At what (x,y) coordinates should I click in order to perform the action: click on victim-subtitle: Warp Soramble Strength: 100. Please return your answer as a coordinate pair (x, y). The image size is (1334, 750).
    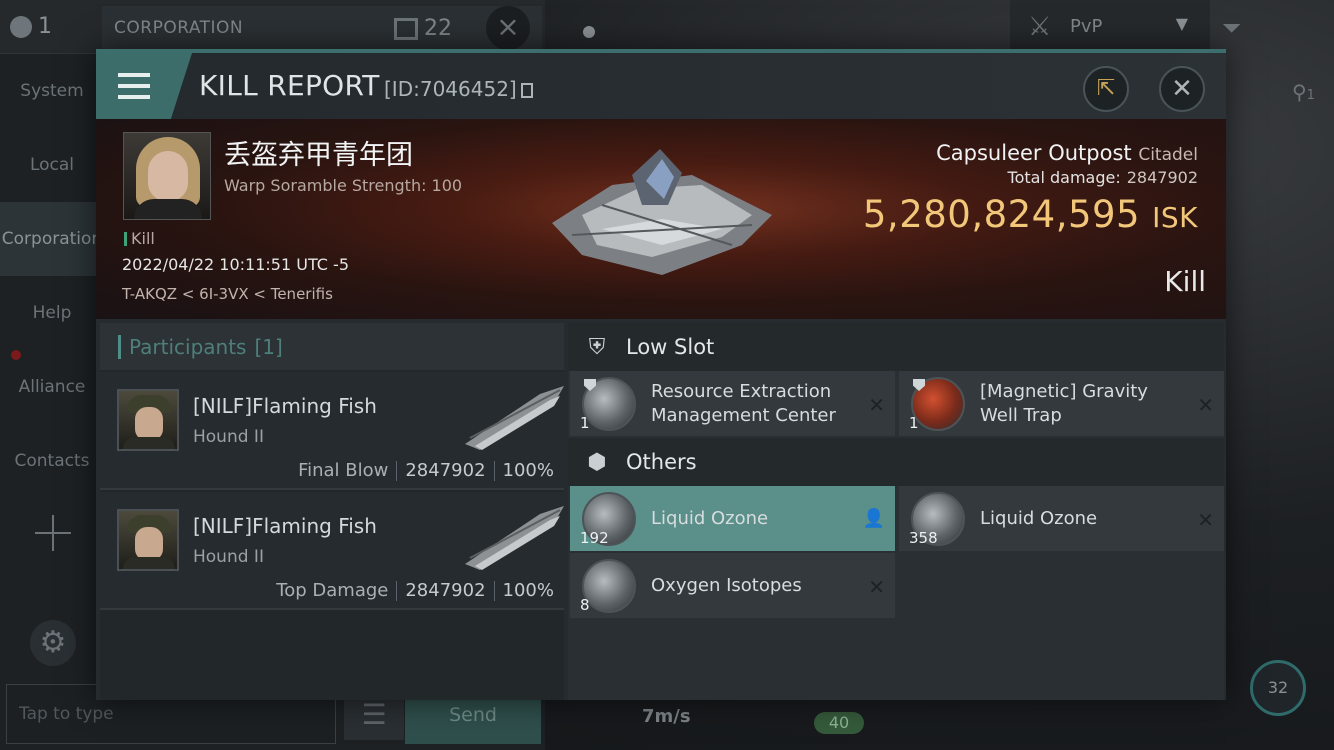
    Looking at the image, I should click on (343, 185).